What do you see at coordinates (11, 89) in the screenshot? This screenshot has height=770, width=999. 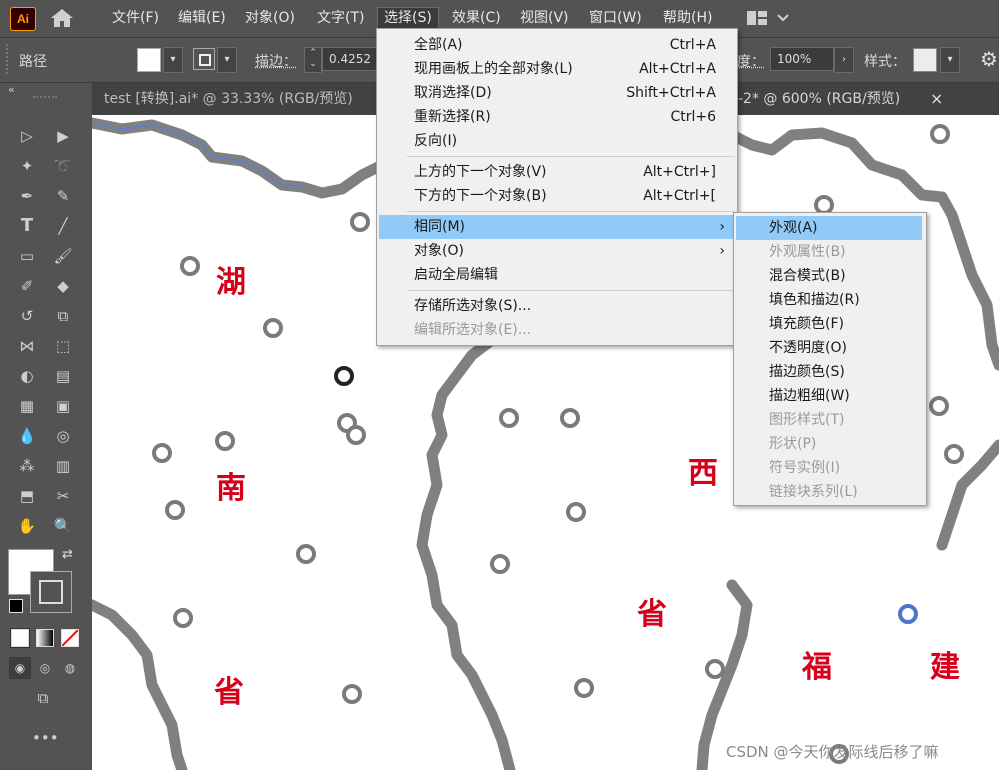 I see `collapse-icon: «` at bounding box center [11, 89].